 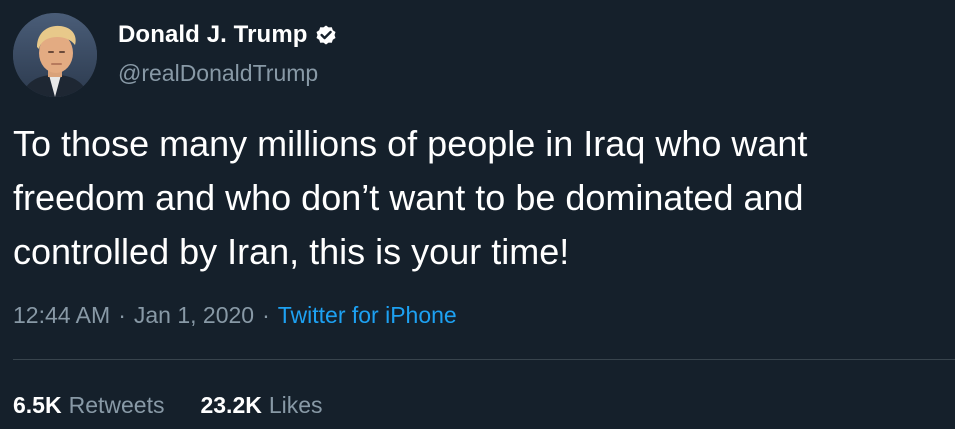 I want to click on verified-badge-icon, so click(x=326, y=35).